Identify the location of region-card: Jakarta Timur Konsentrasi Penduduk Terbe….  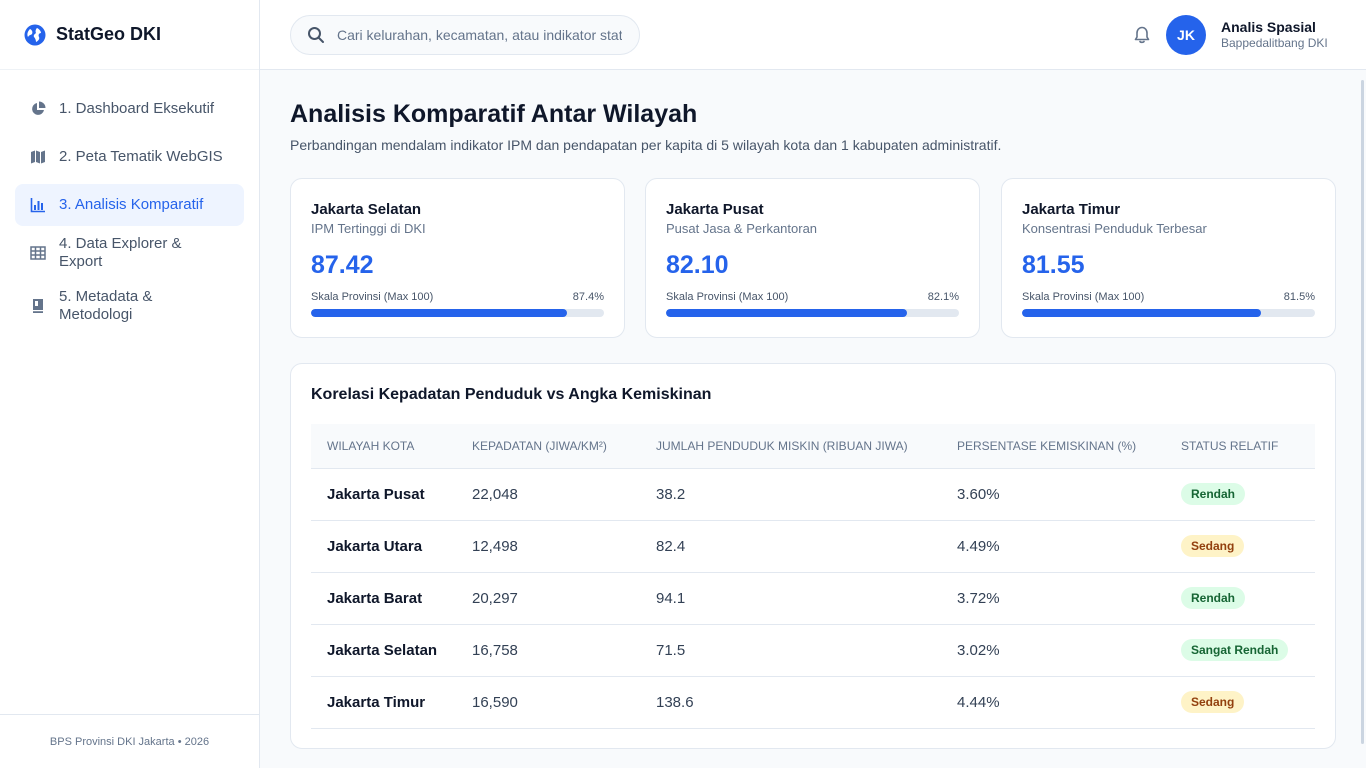
(1168, 258).